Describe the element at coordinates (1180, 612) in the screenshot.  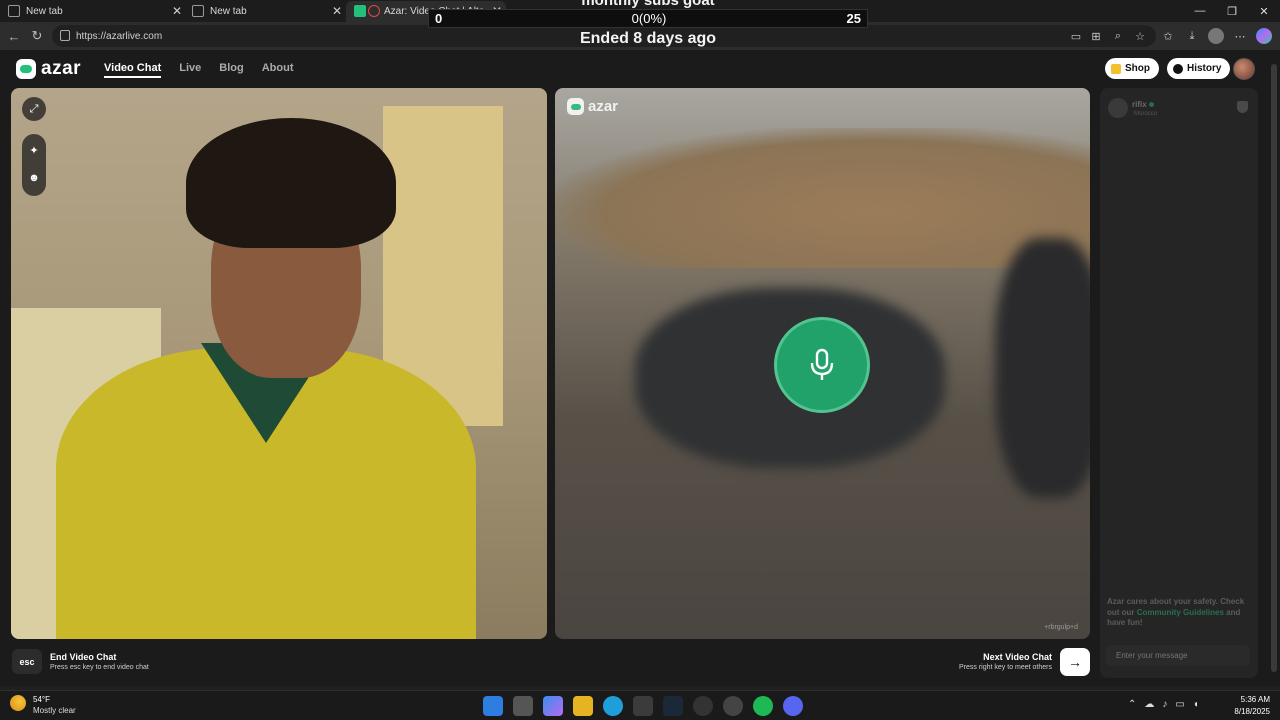
I see `community-guidelines-link: Community Guidelines` at that location.